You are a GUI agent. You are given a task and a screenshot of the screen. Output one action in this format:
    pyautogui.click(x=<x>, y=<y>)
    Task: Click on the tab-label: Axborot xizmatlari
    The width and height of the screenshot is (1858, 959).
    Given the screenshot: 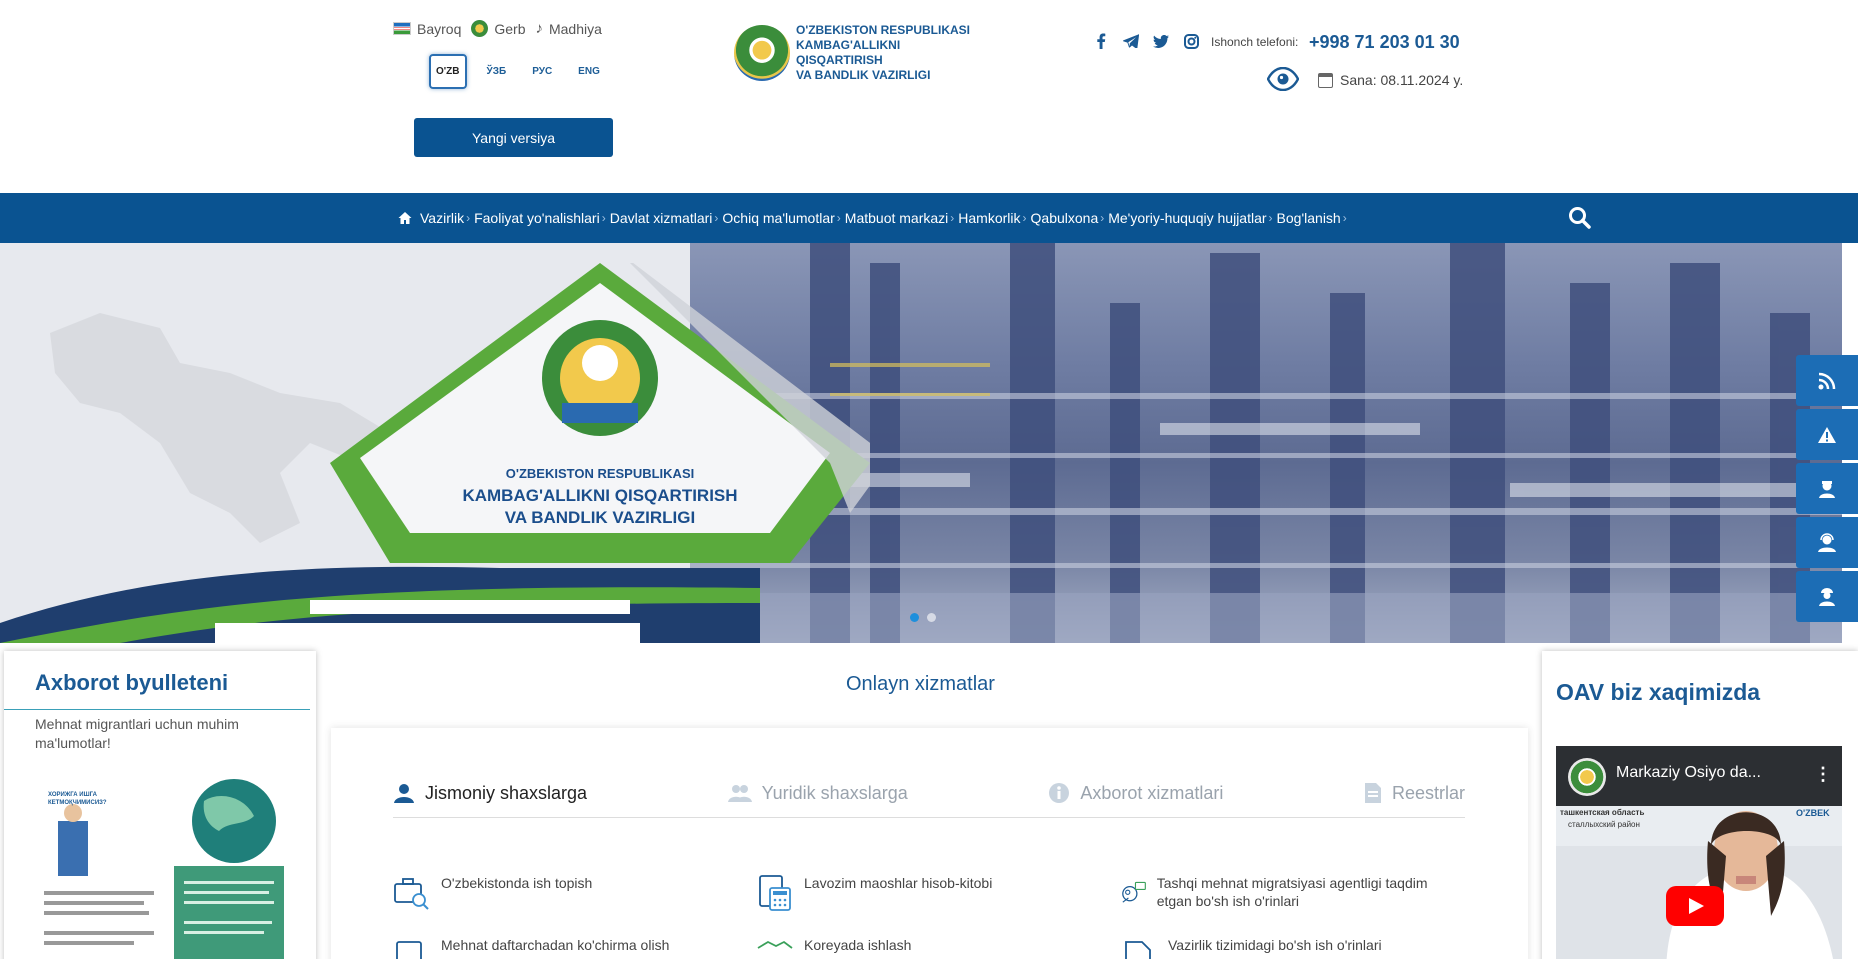 What is the action you would take?
    pyautogui.click(x=1152, y=792)
    